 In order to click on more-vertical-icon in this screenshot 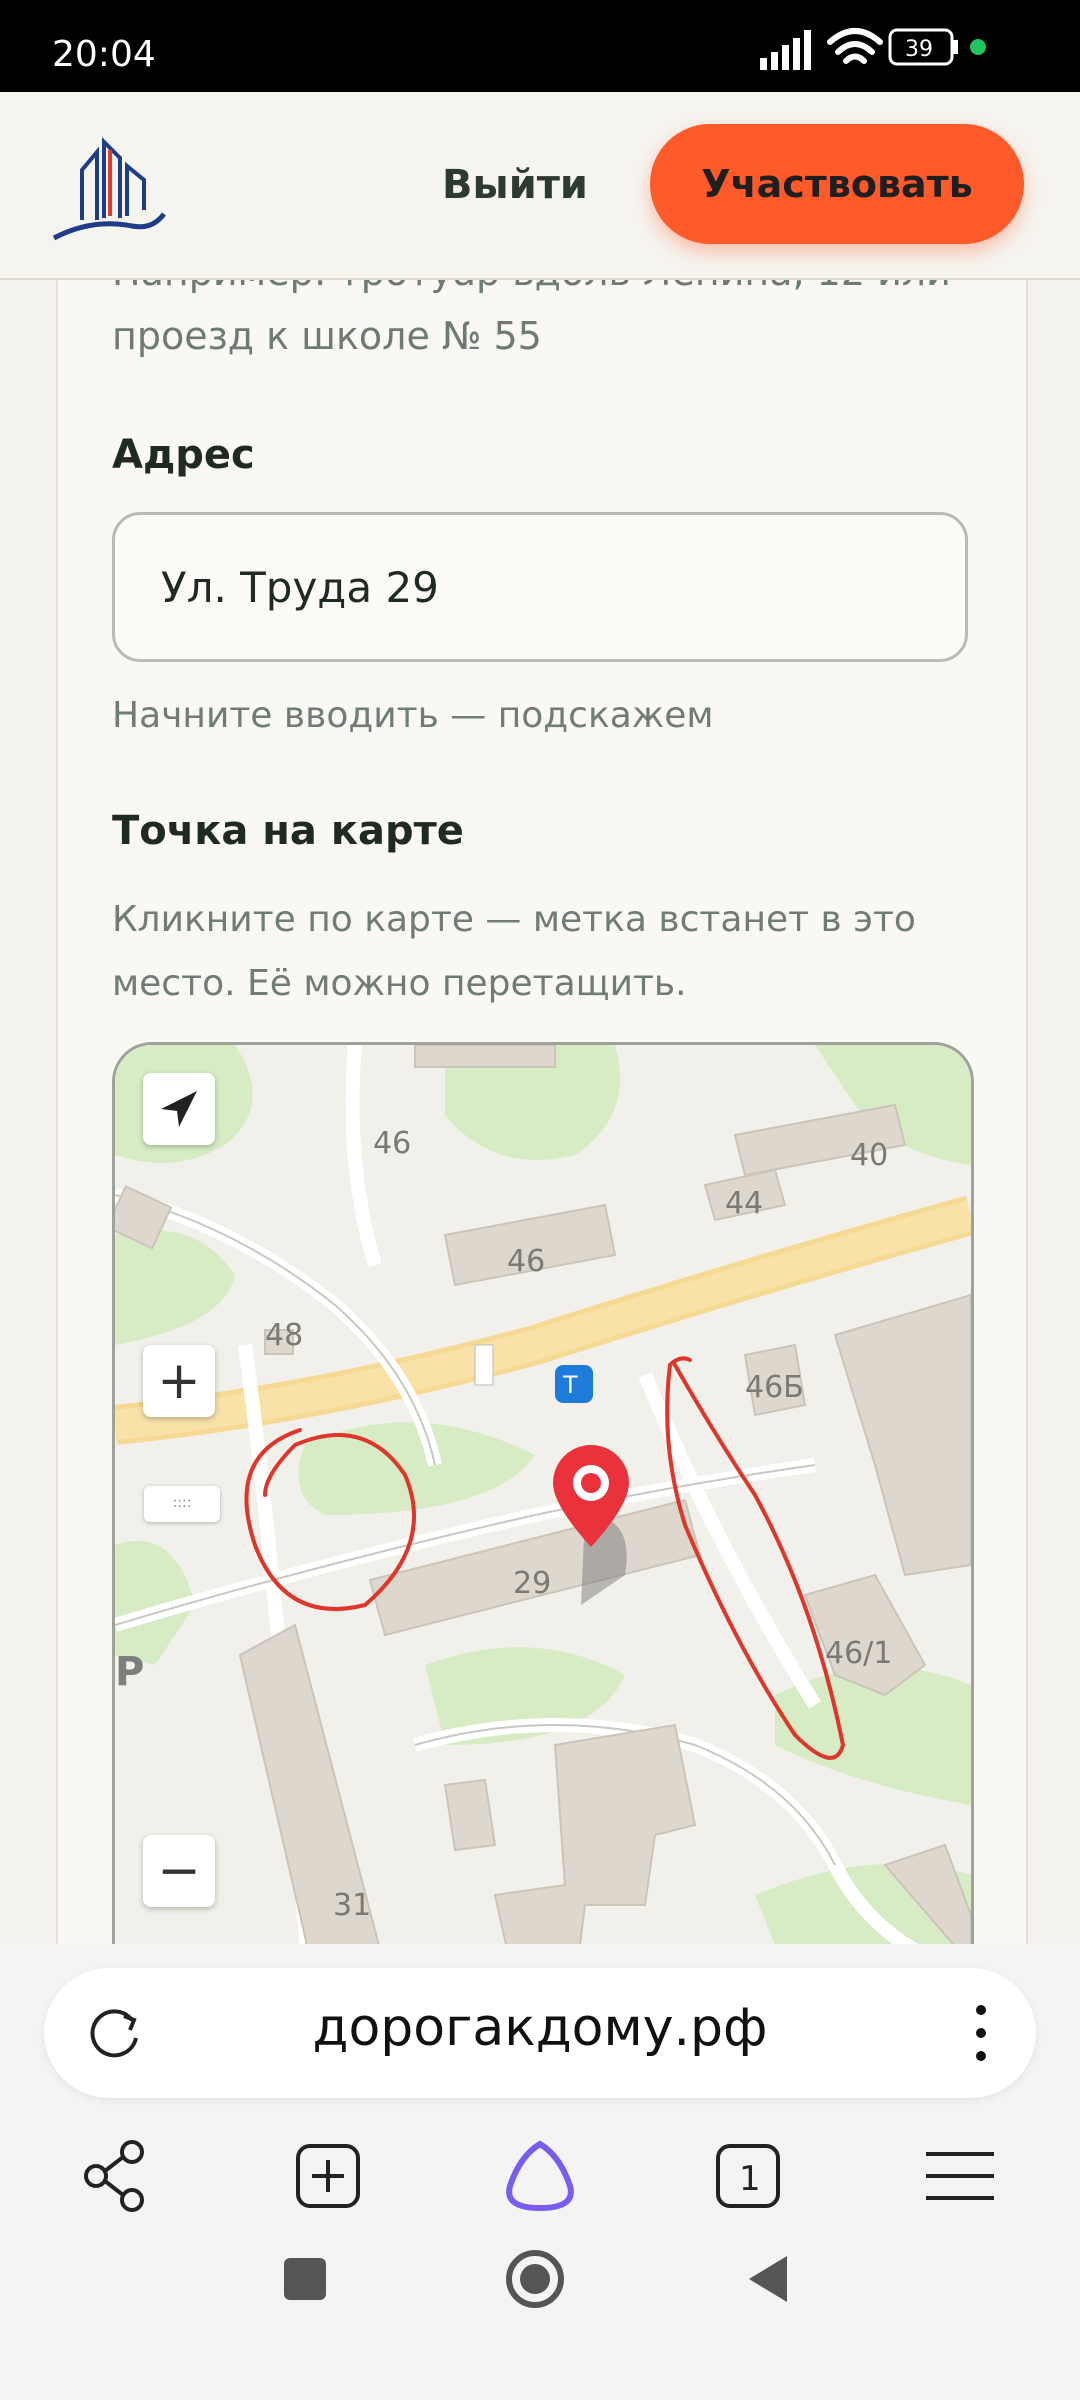, I will do `click(981, 2033)`.